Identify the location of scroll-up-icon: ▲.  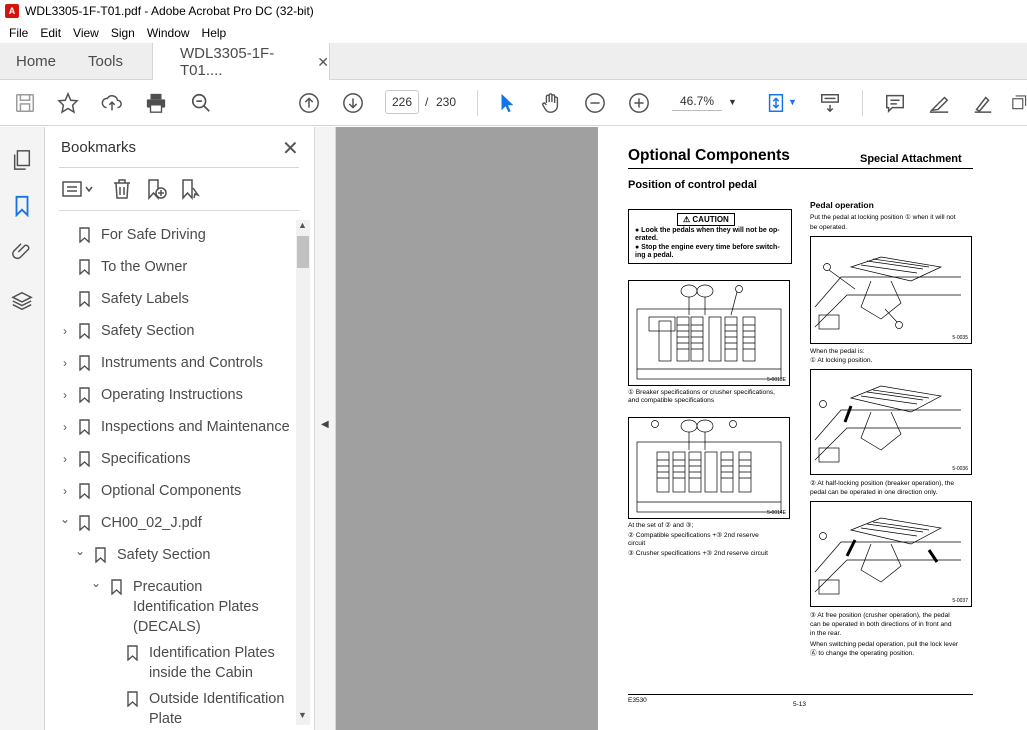
(302, 225).